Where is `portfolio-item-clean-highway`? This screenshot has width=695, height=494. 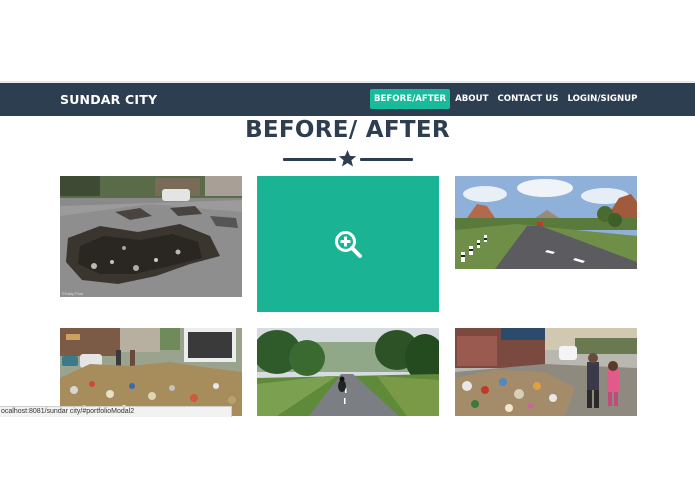
portfolio-item-clean-highway is located at coordinates (546, 222).